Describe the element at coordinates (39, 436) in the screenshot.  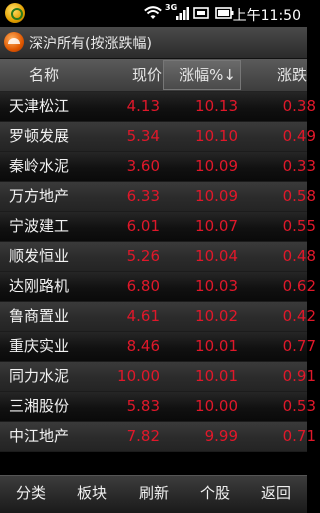
I see `stock-name: 中江地产` at that location.